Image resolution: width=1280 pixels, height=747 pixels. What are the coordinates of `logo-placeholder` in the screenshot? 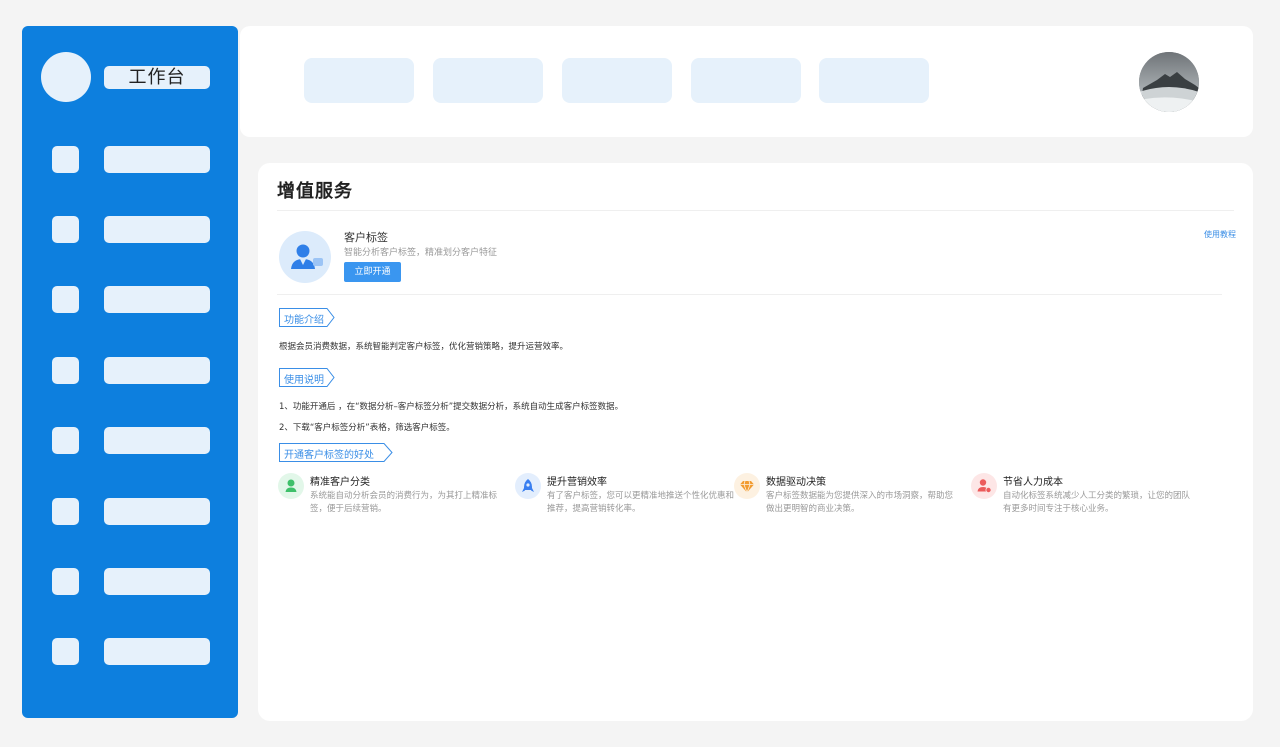 It's located at (66, 77).